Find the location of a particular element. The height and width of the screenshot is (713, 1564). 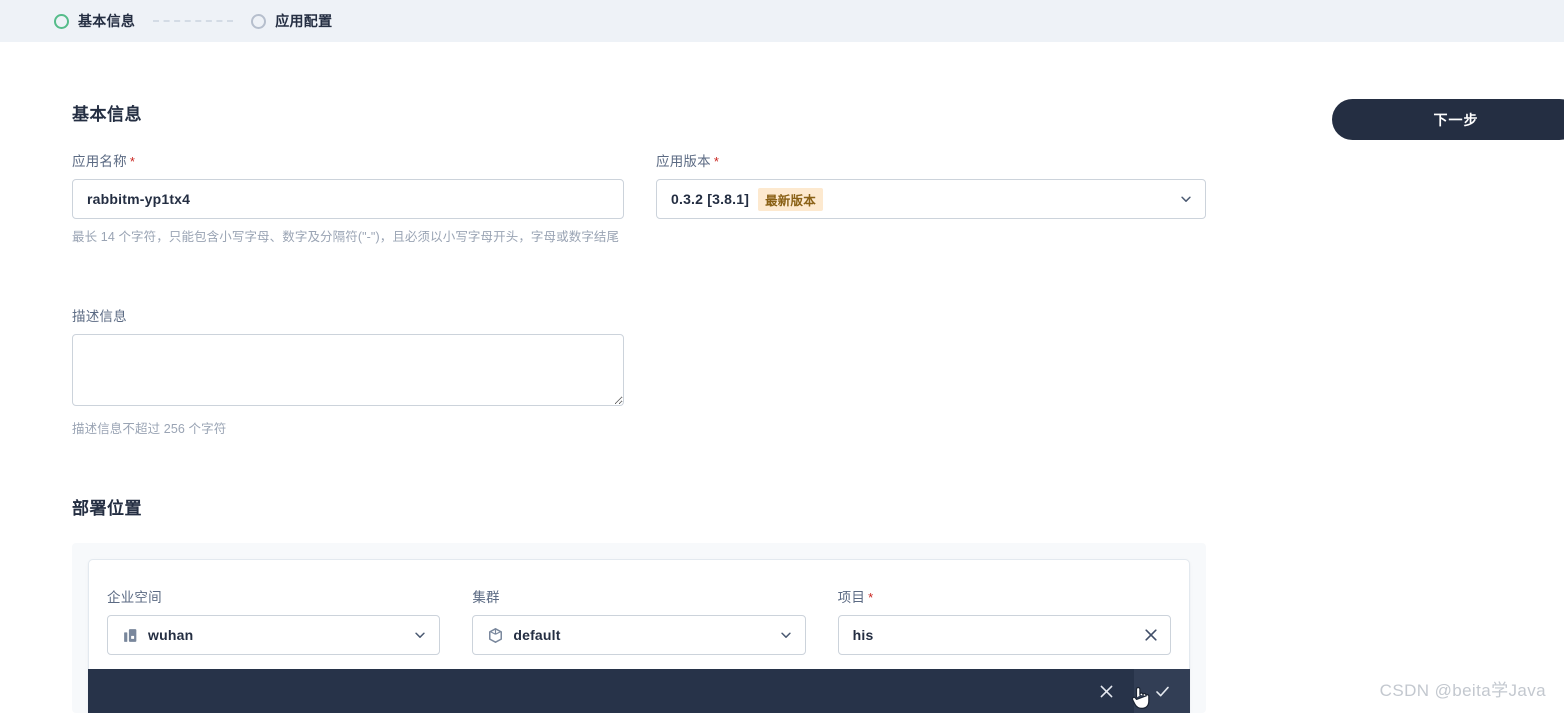

stepper: 基本信息 应用配置 is located at coordinates (193, 21).